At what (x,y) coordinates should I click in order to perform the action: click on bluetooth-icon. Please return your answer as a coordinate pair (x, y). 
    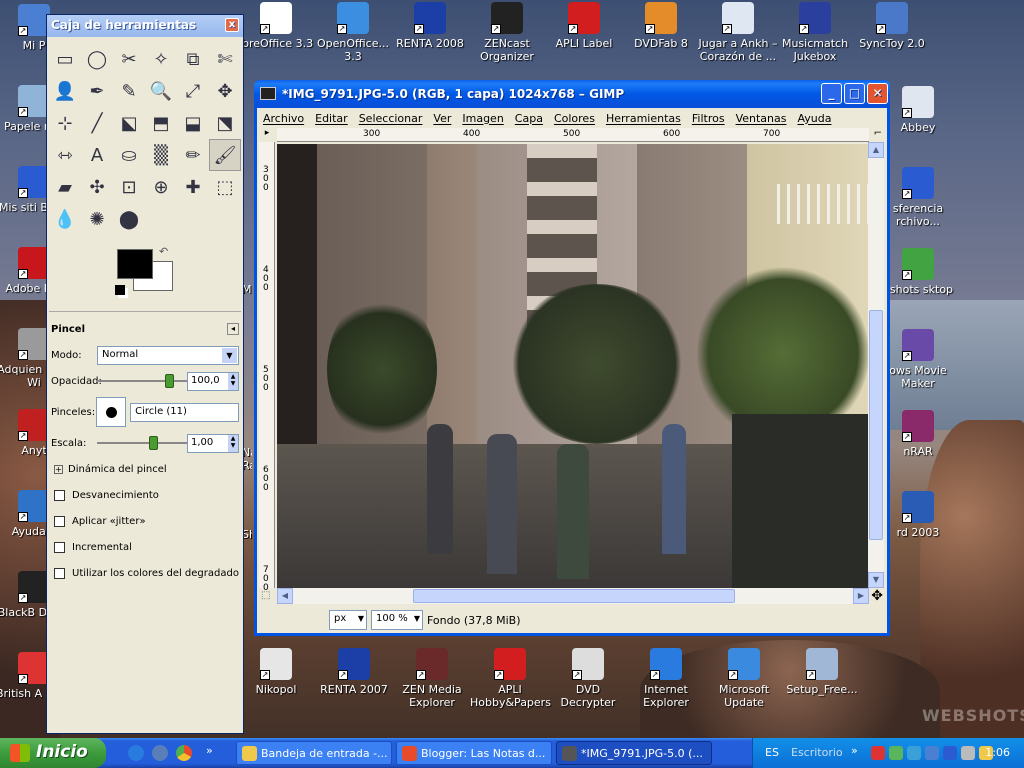
    Looking at the image, I should click on (950, 753).